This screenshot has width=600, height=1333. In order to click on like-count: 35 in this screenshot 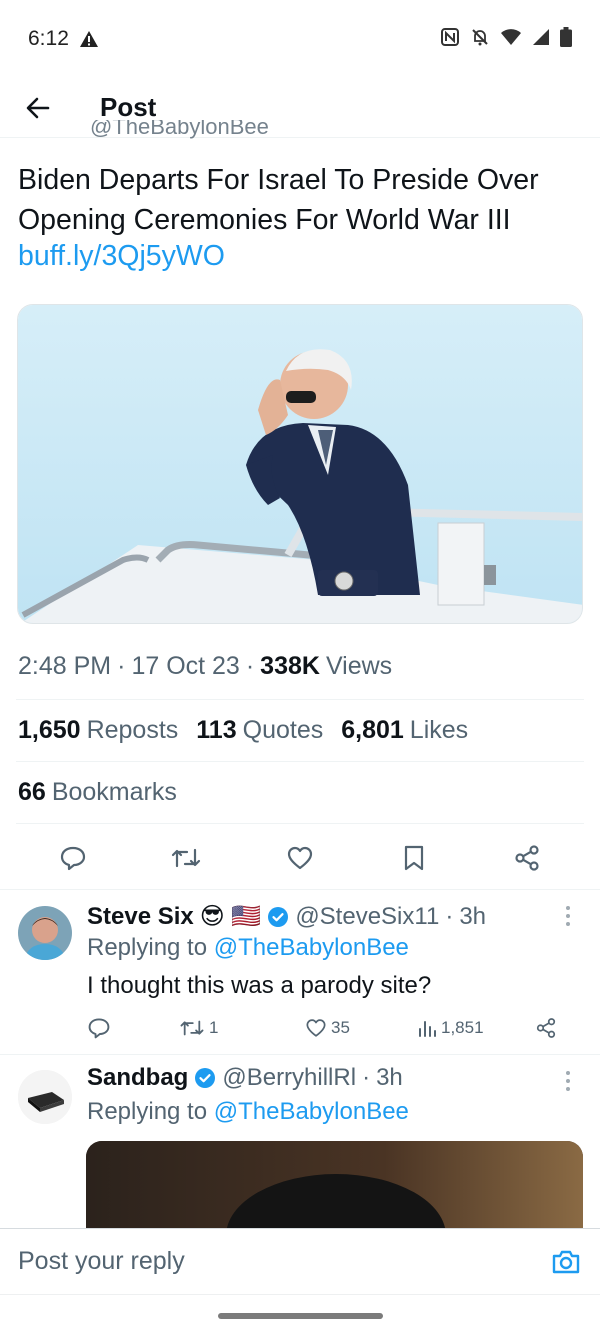, I will do `click(340, 1027)`.